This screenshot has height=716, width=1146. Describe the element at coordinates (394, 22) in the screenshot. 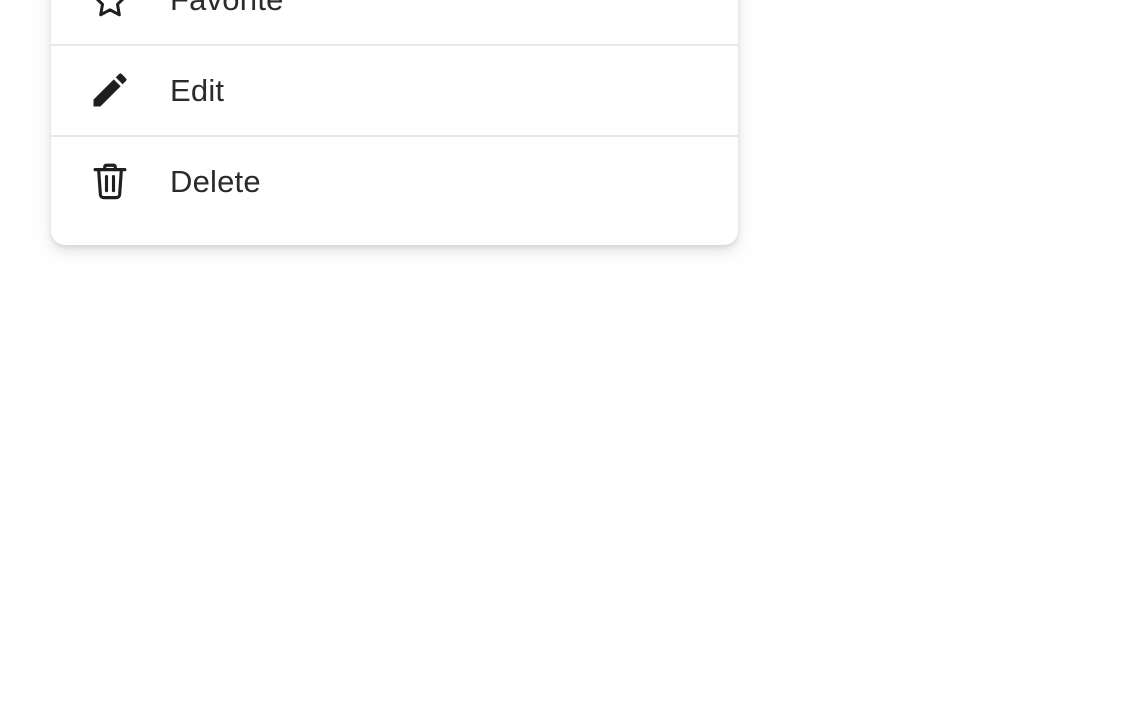

I see `menu-item-favorite: Favorite` at that location.